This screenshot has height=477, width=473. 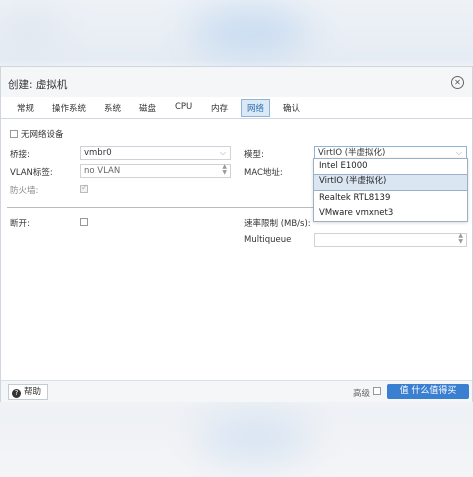 What do you see at coordinates (291, 108) in the screenshot?
I see `tab-confirm: 确认` at bounding box center [291, 108].